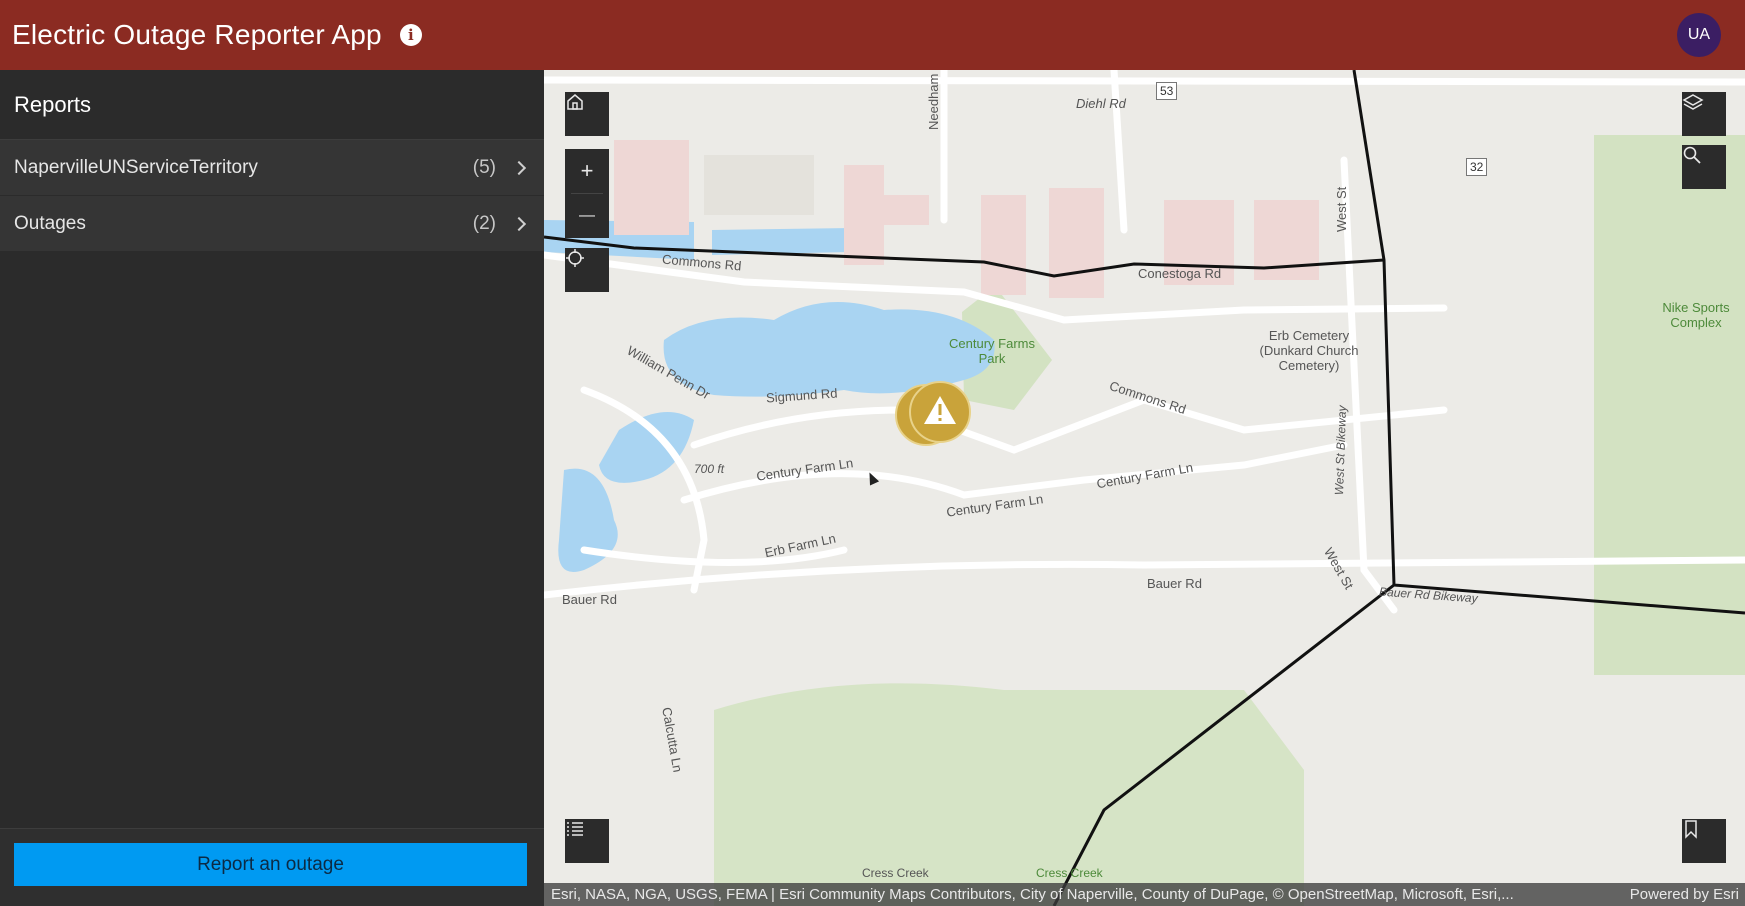  I want to click on map-label: Erb Cemetery (Dunkard Church Cemetery), so click(1309, 350).